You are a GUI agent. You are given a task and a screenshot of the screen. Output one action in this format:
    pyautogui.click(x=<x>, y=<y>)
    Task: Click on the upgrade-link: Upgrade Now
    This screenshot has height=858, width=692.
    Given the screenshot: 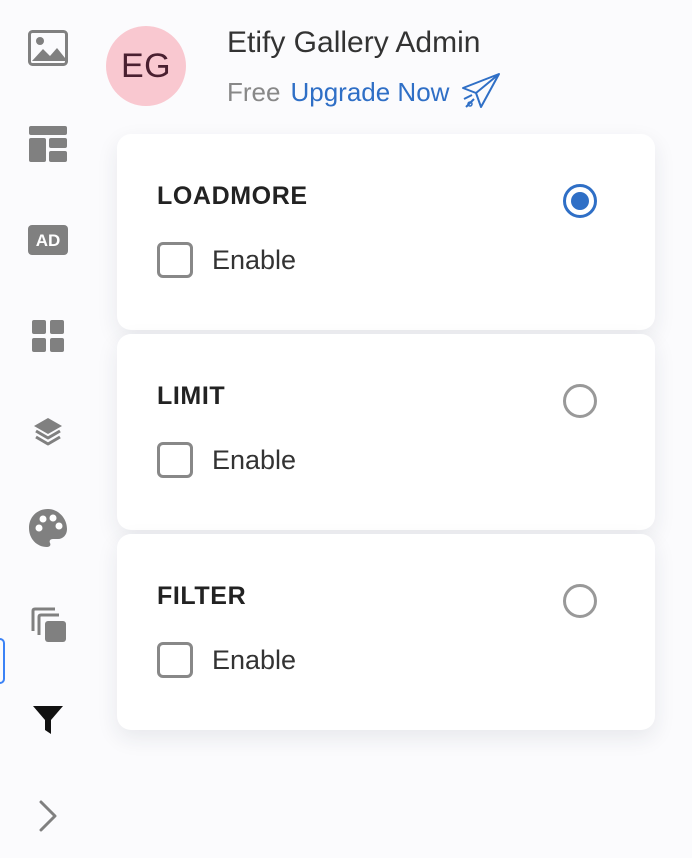 What is the action you would take?
    pyautogui.click(x=369, y=92)
    